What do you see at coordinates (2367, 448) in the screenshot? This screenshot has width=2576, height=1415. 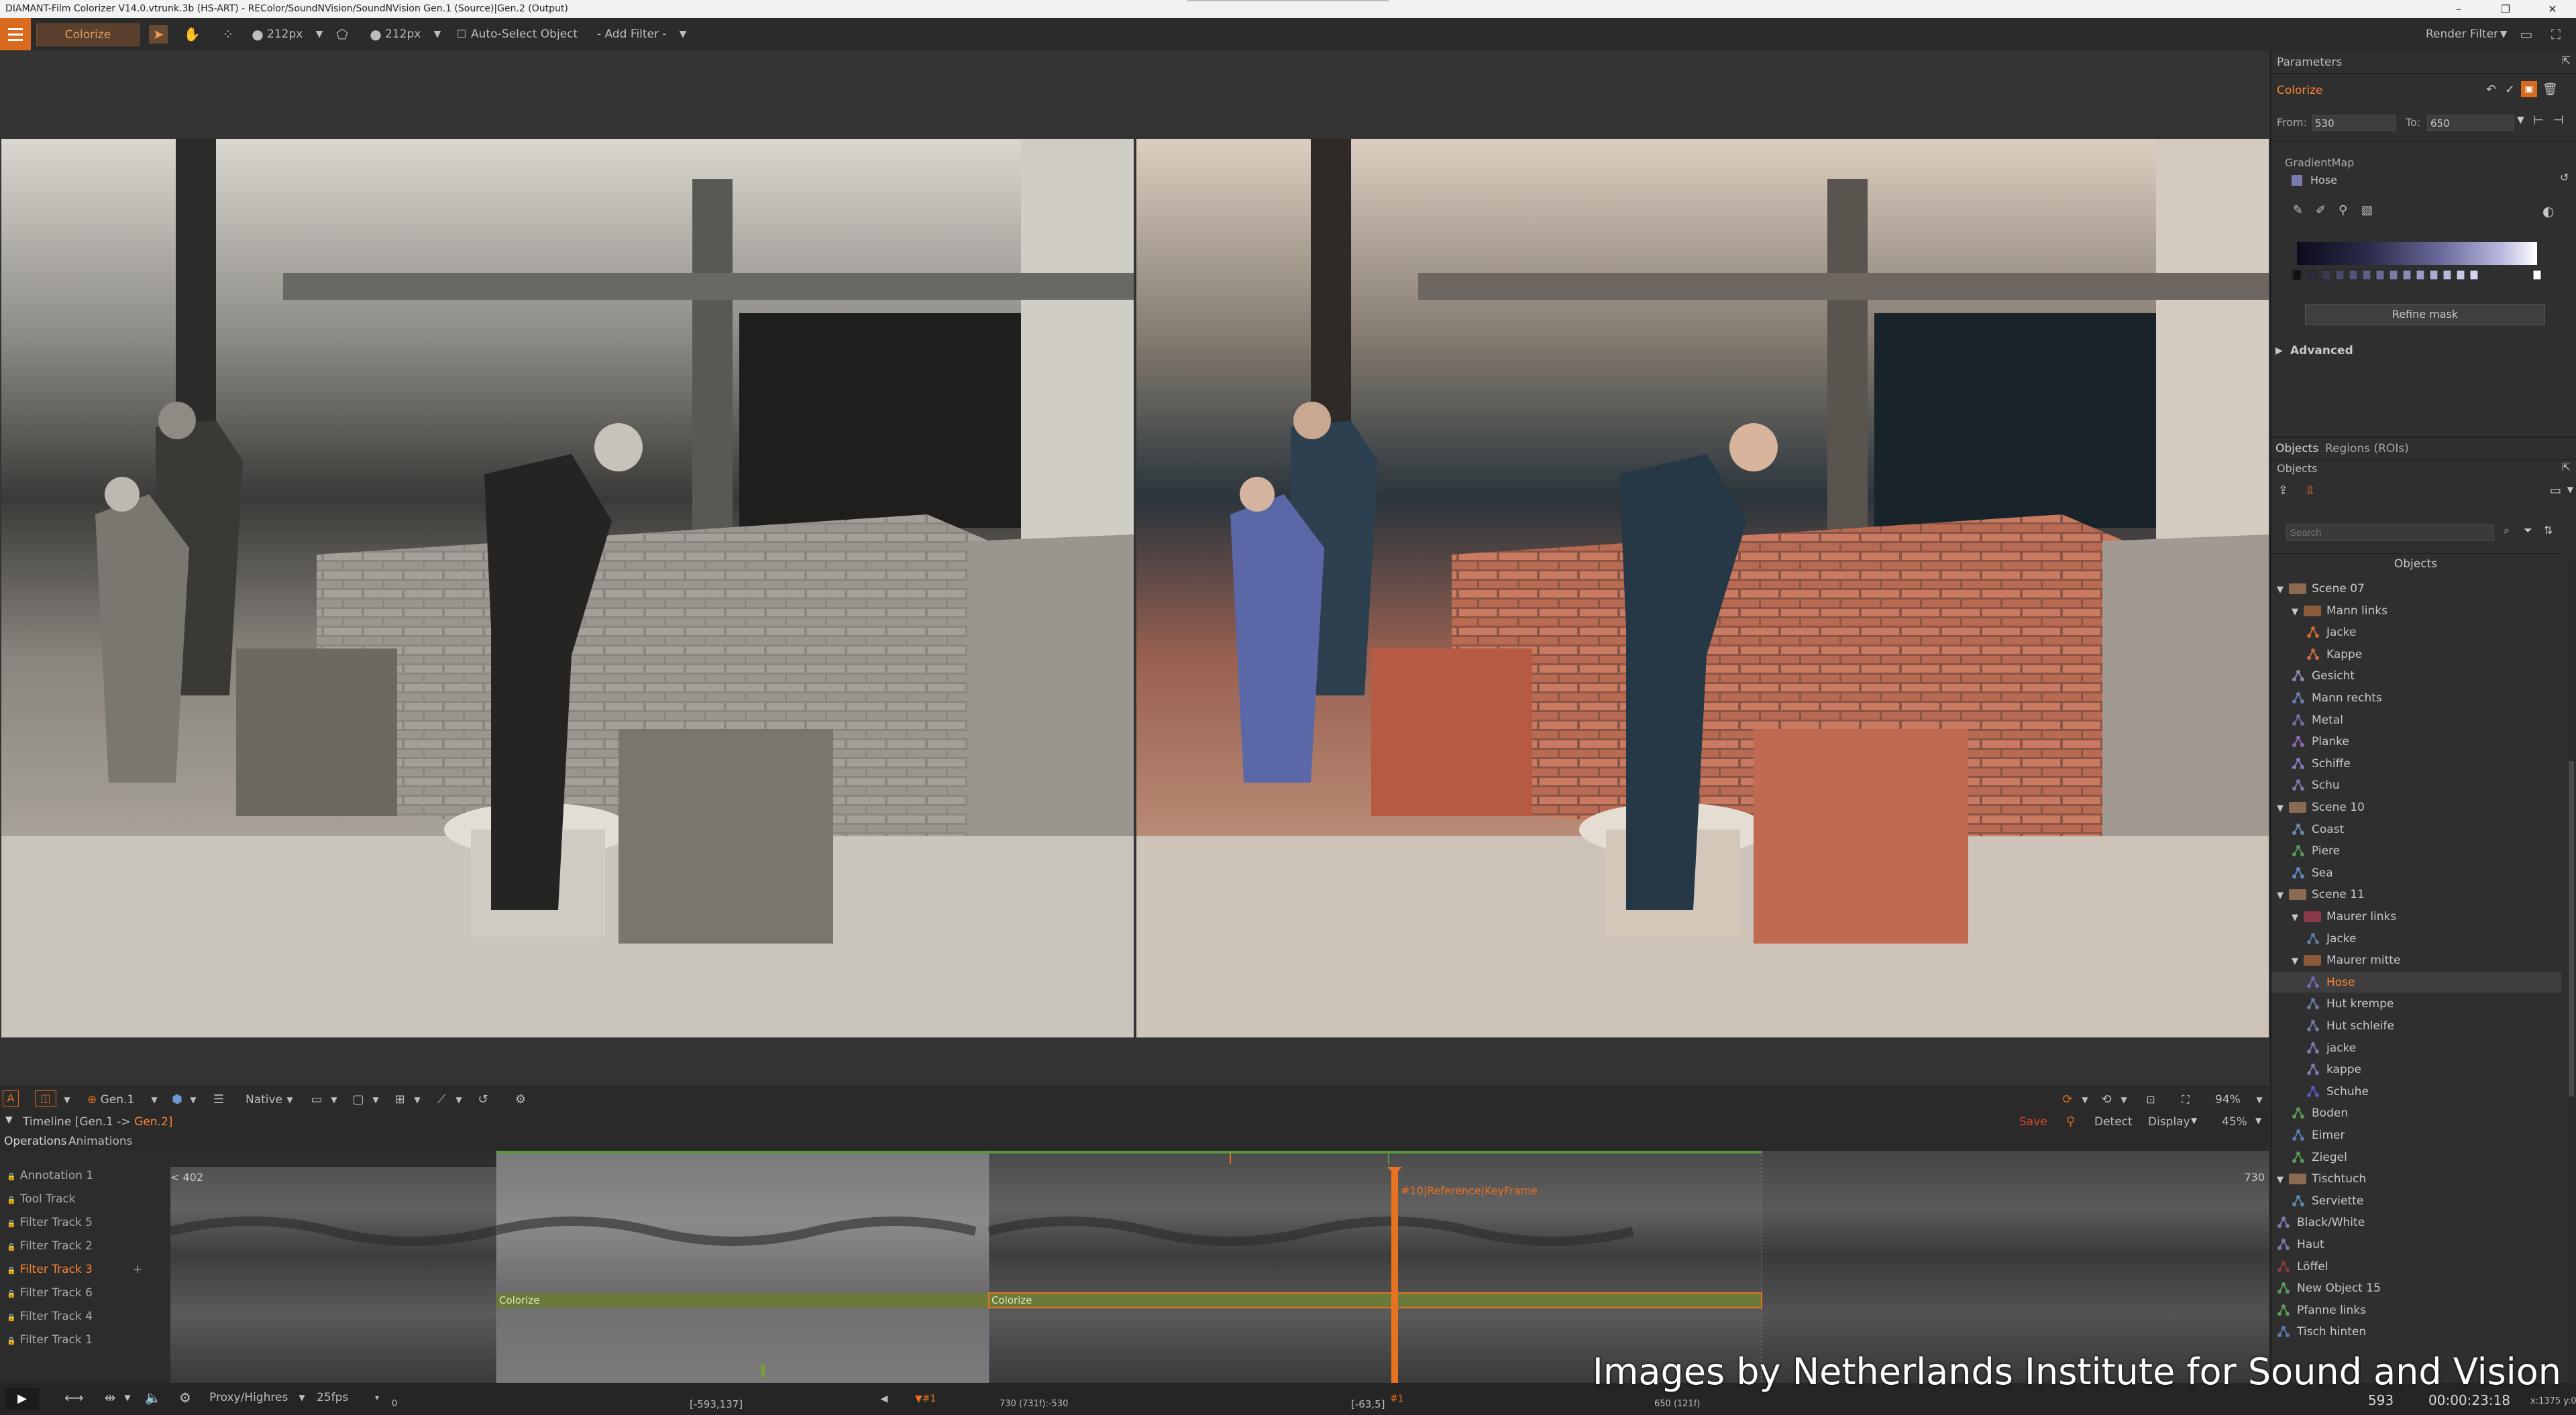 I see `tab-regions: Regions (ROIs)` at bounding box center [2367, 448].